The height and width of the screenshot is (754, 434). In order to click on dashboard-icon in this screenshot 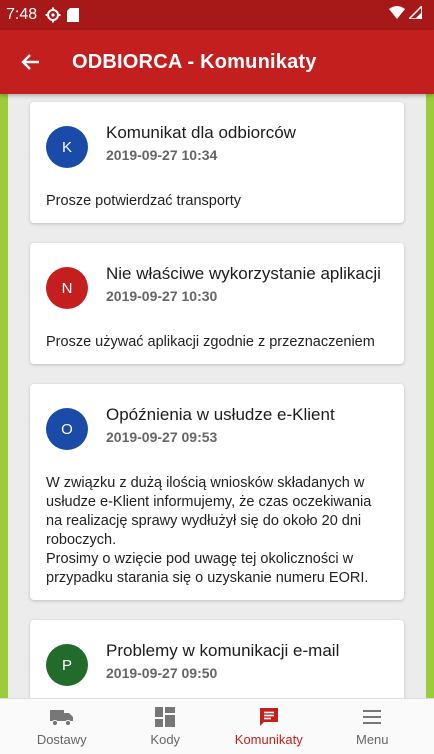, I will do `click(165, 717)`.